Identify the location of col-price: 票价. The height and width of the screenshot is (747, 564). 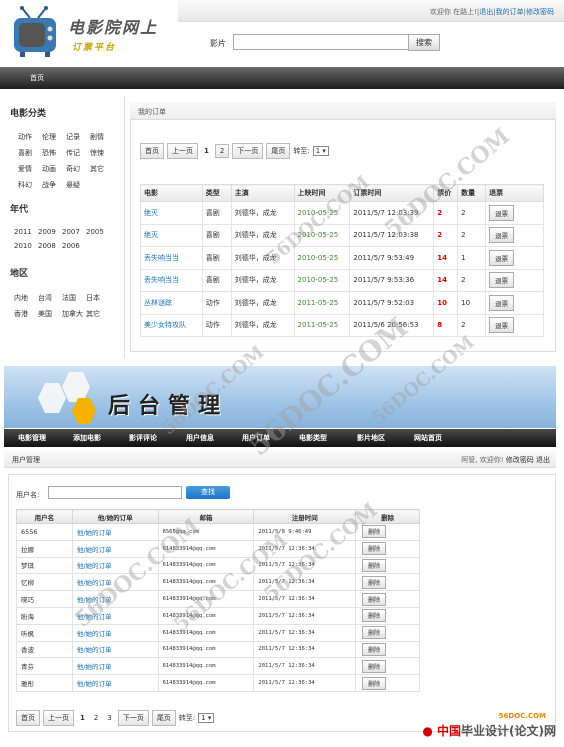
(446, 193).